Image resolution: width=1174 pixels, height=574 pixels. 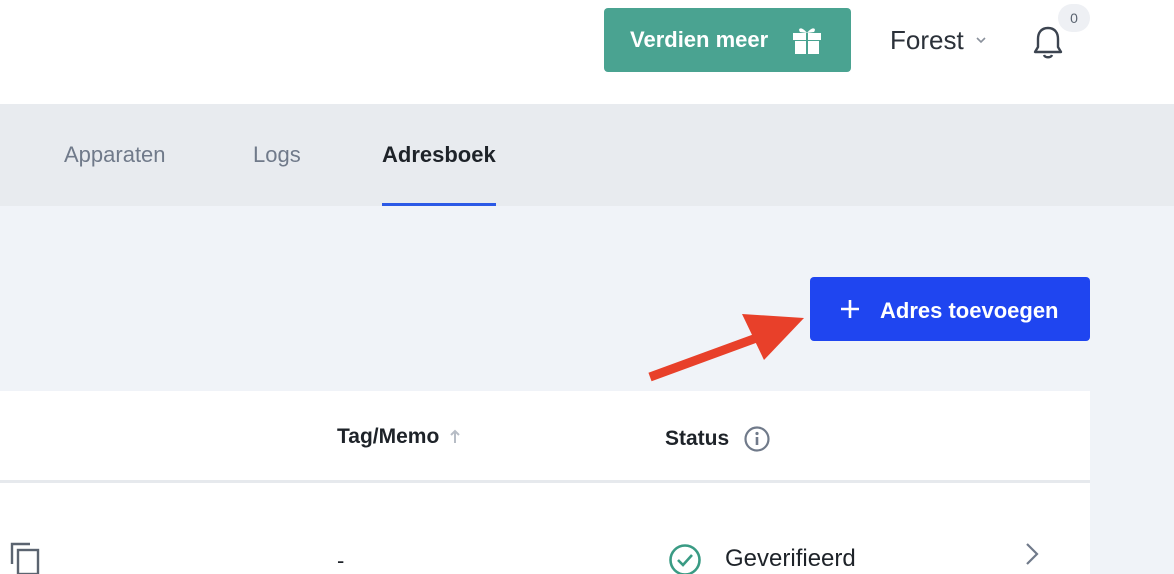 I want to click on check-circle-icon, so click(x=685, y=559).